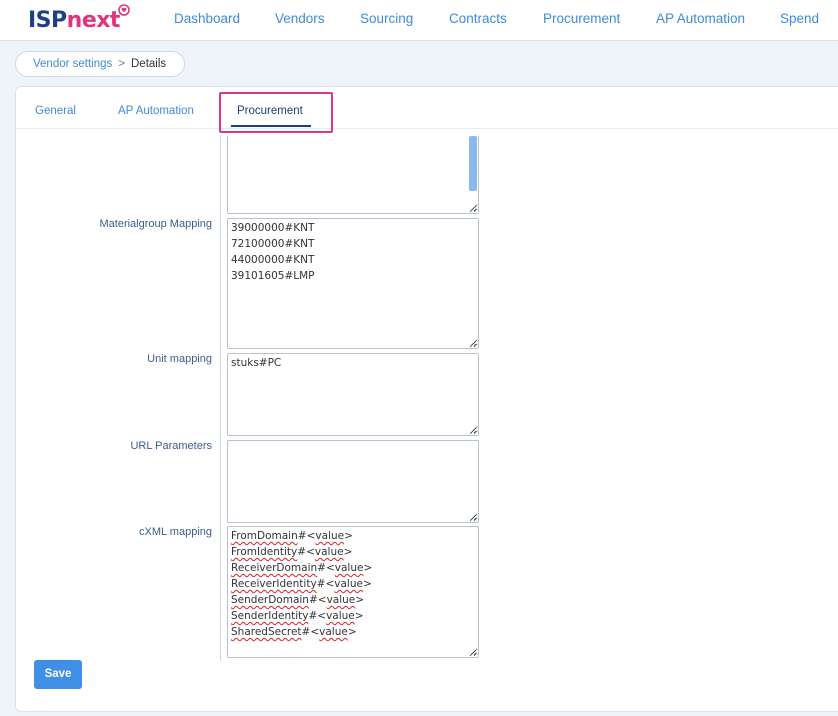  Describe the element at coordinates (273, 228) in the screenshot. I see `materialgroup-line: 39000000#KNT` at that location.